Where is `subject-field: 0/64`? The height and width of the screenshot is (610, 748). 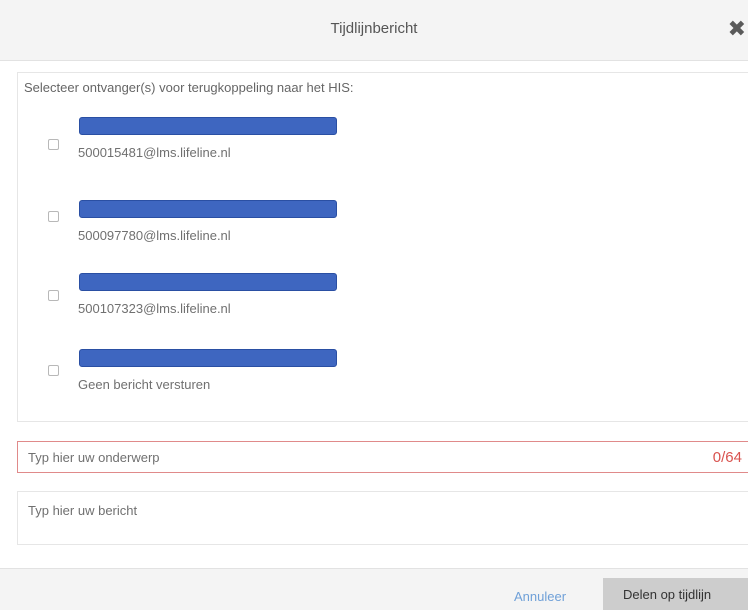
subject-field: 0/64 is located at coordinates (382, 457).